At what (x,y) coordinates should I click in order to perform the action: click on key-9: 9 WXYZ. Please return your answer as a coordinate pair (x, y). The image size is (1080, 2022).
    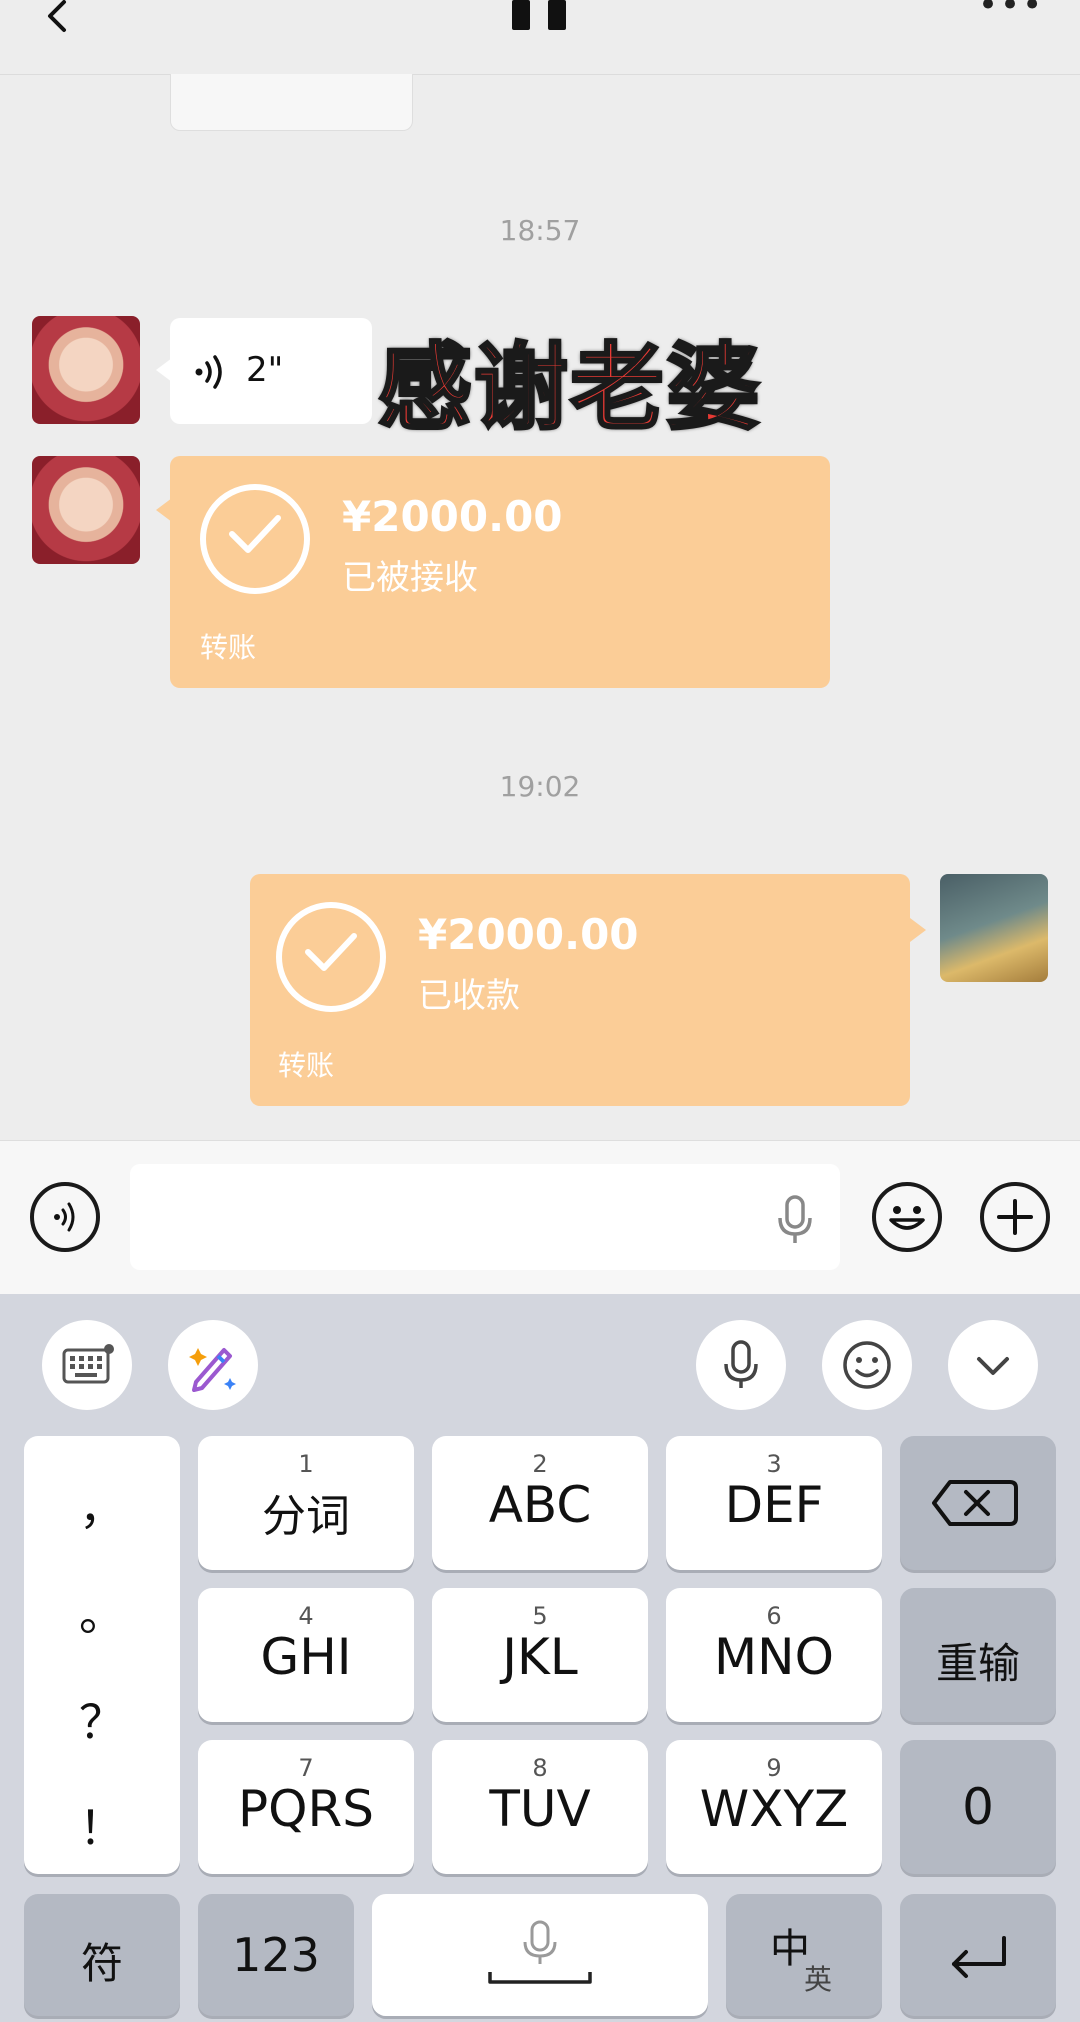
    Looking at the image, I should click on (774, 1807).